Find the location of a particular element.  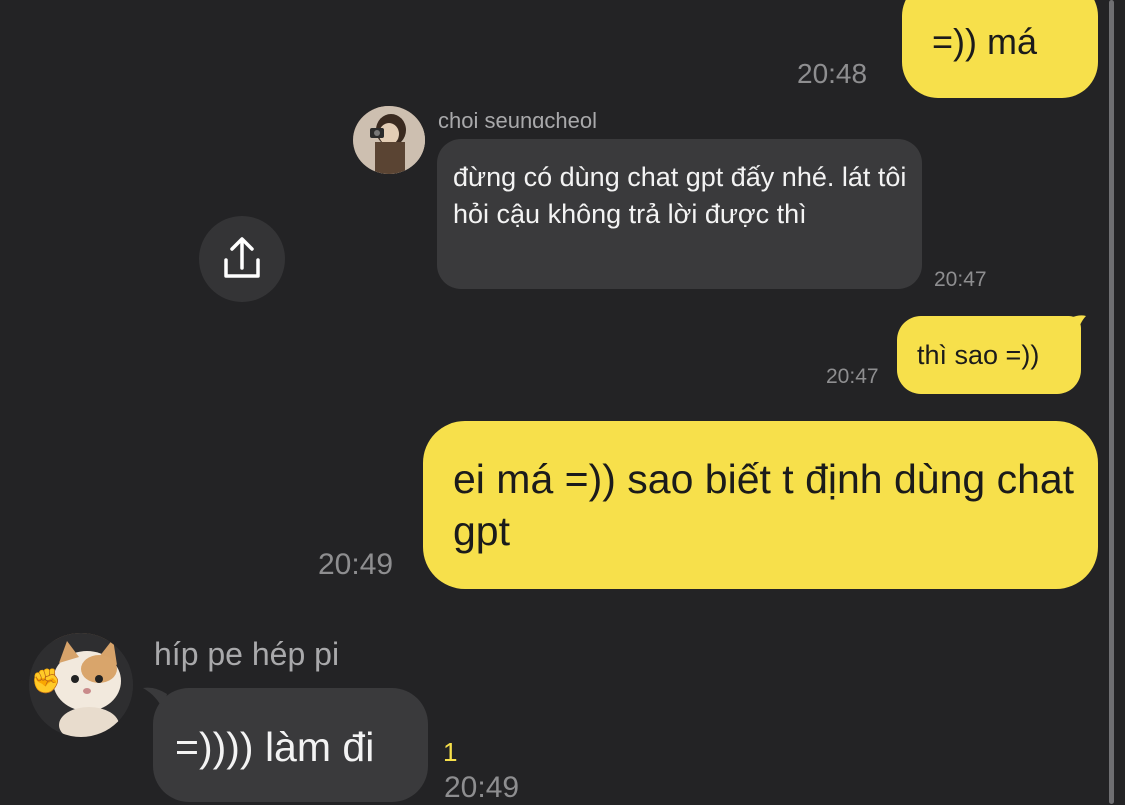

message-text: ei má =)) sao biết t định dùng chat gpt is located at coordinates (764, 505).